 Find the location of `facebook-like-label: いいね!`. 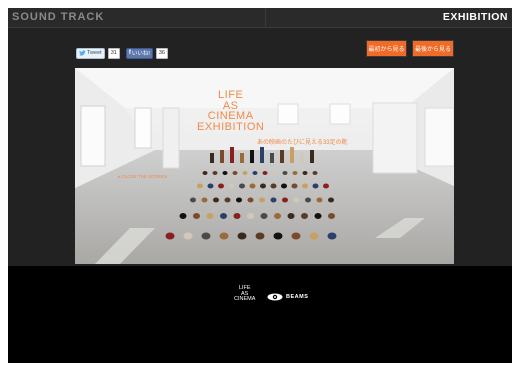

facebook-like-label: いいね! is located at coordinates (140, 54).